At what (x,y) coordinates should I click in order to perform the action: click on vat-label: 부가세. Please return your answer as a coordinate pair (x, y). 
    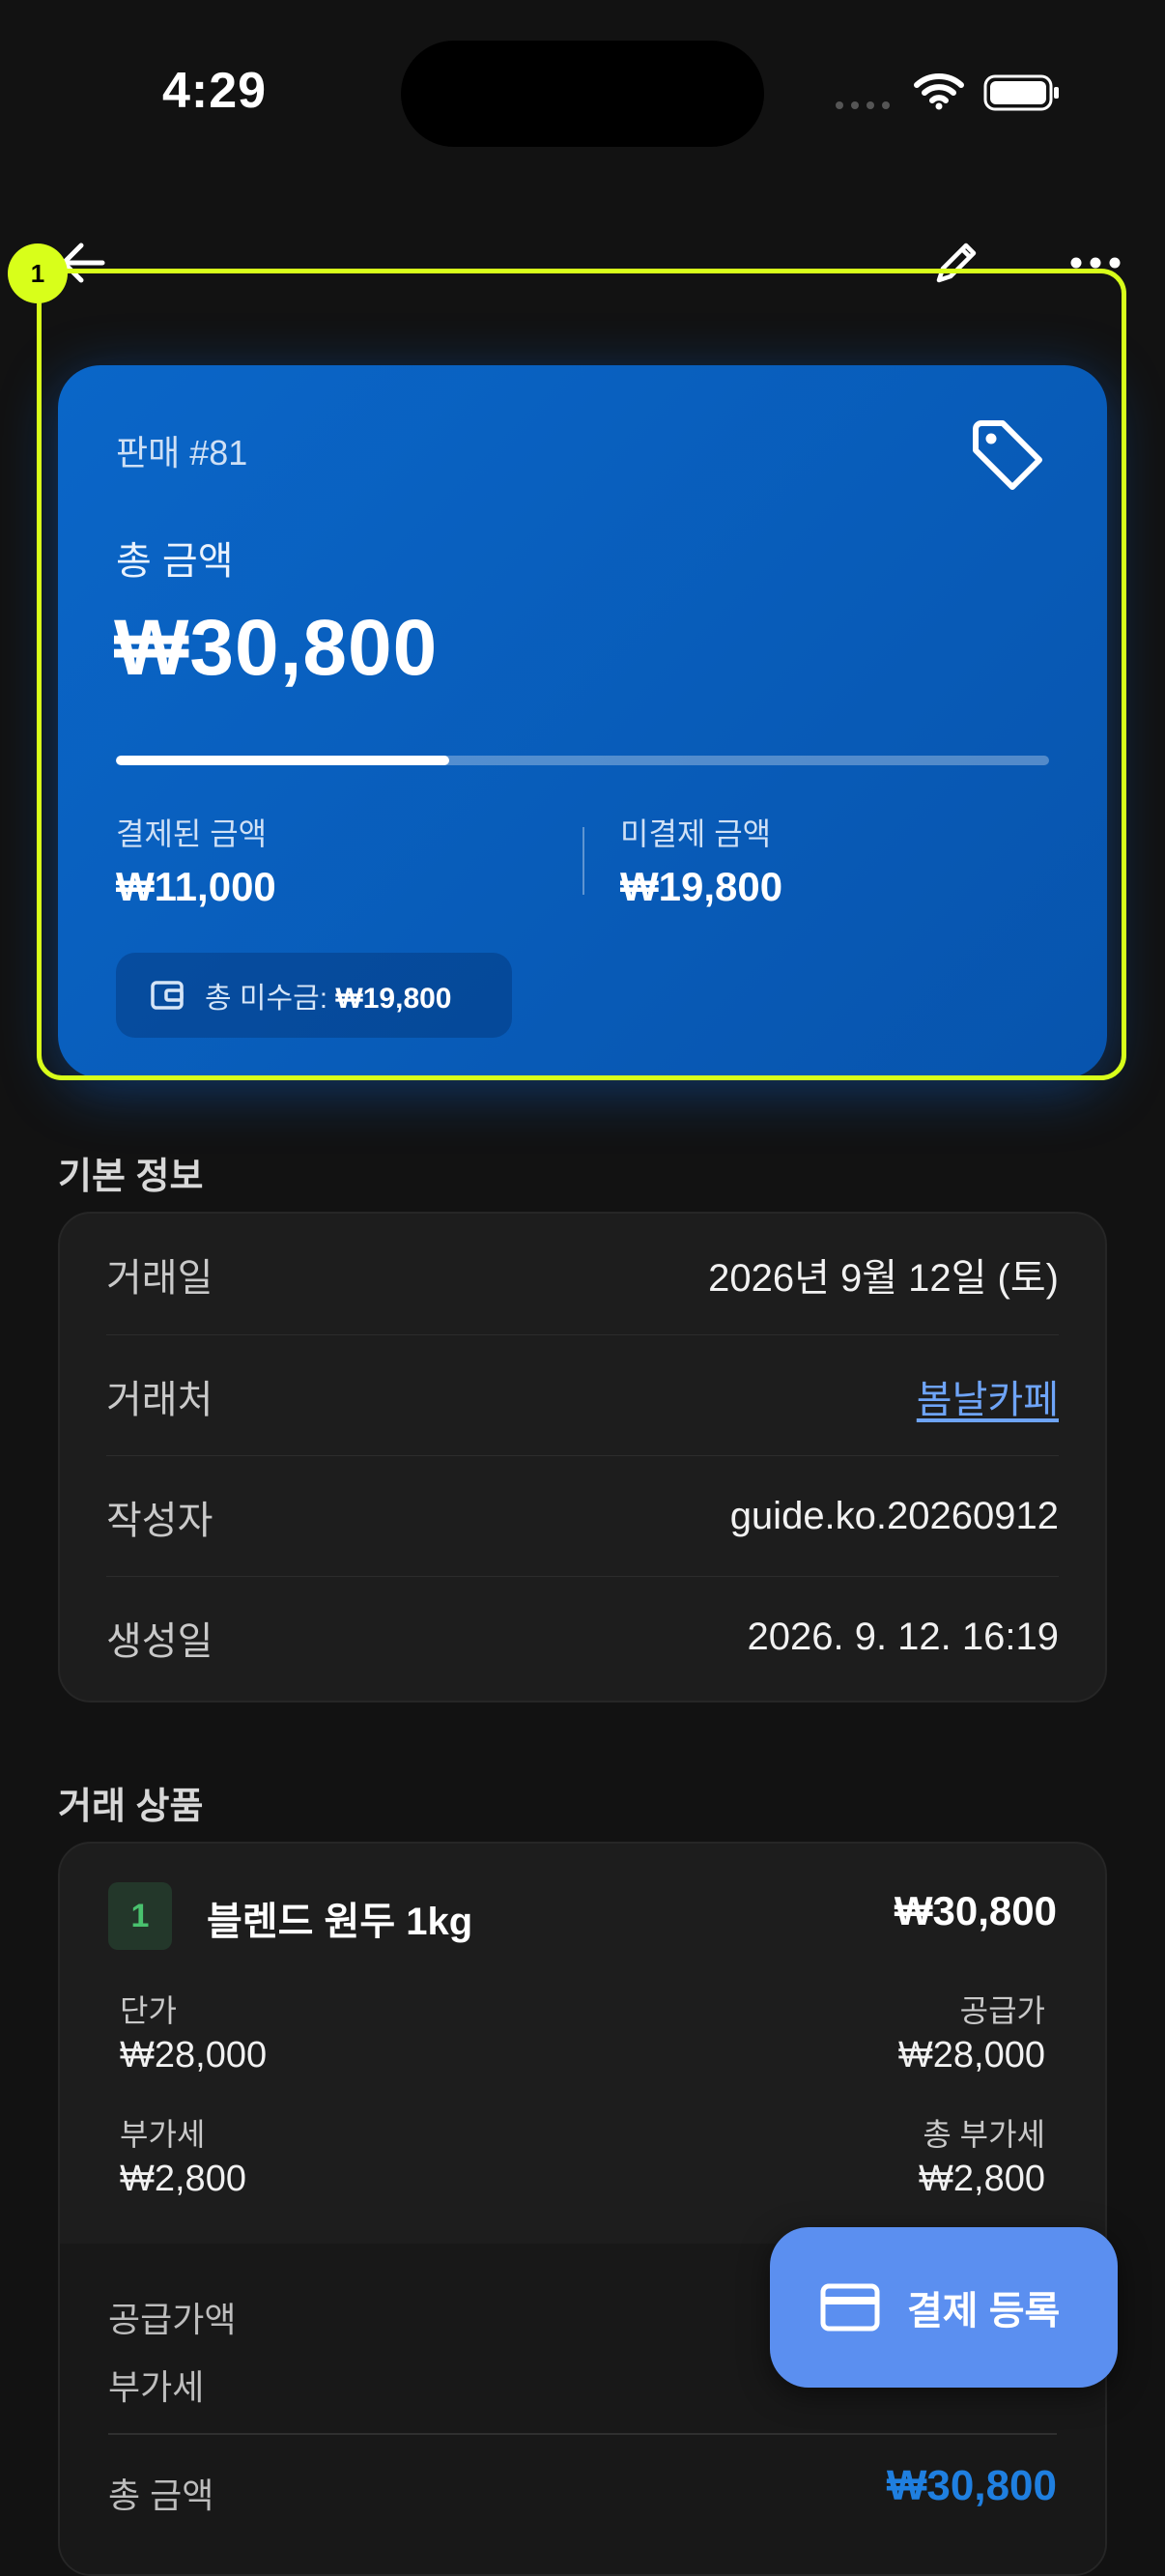
    Looking at the image, I should click on (163, 2135).